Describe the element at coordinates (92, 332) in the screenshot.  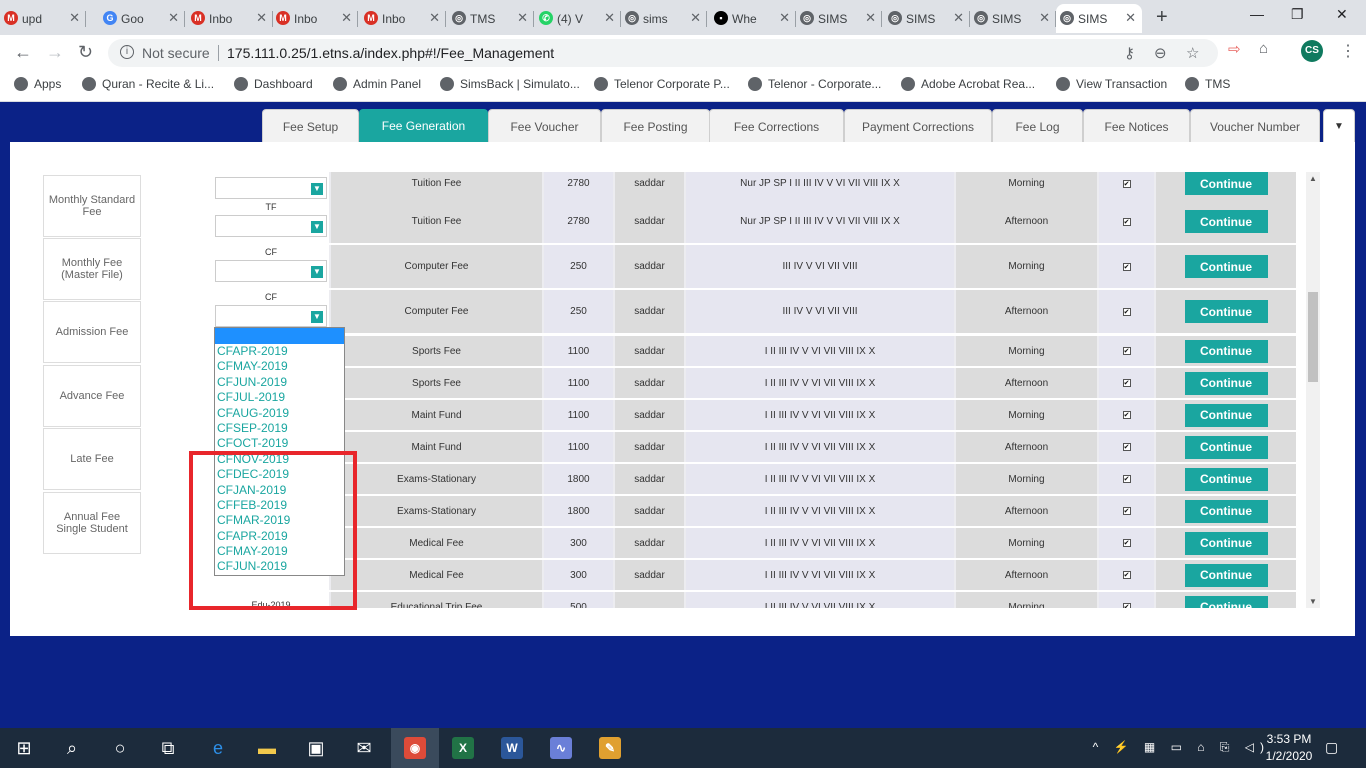
I see `sidebar-item: Admission Fee` at that location.